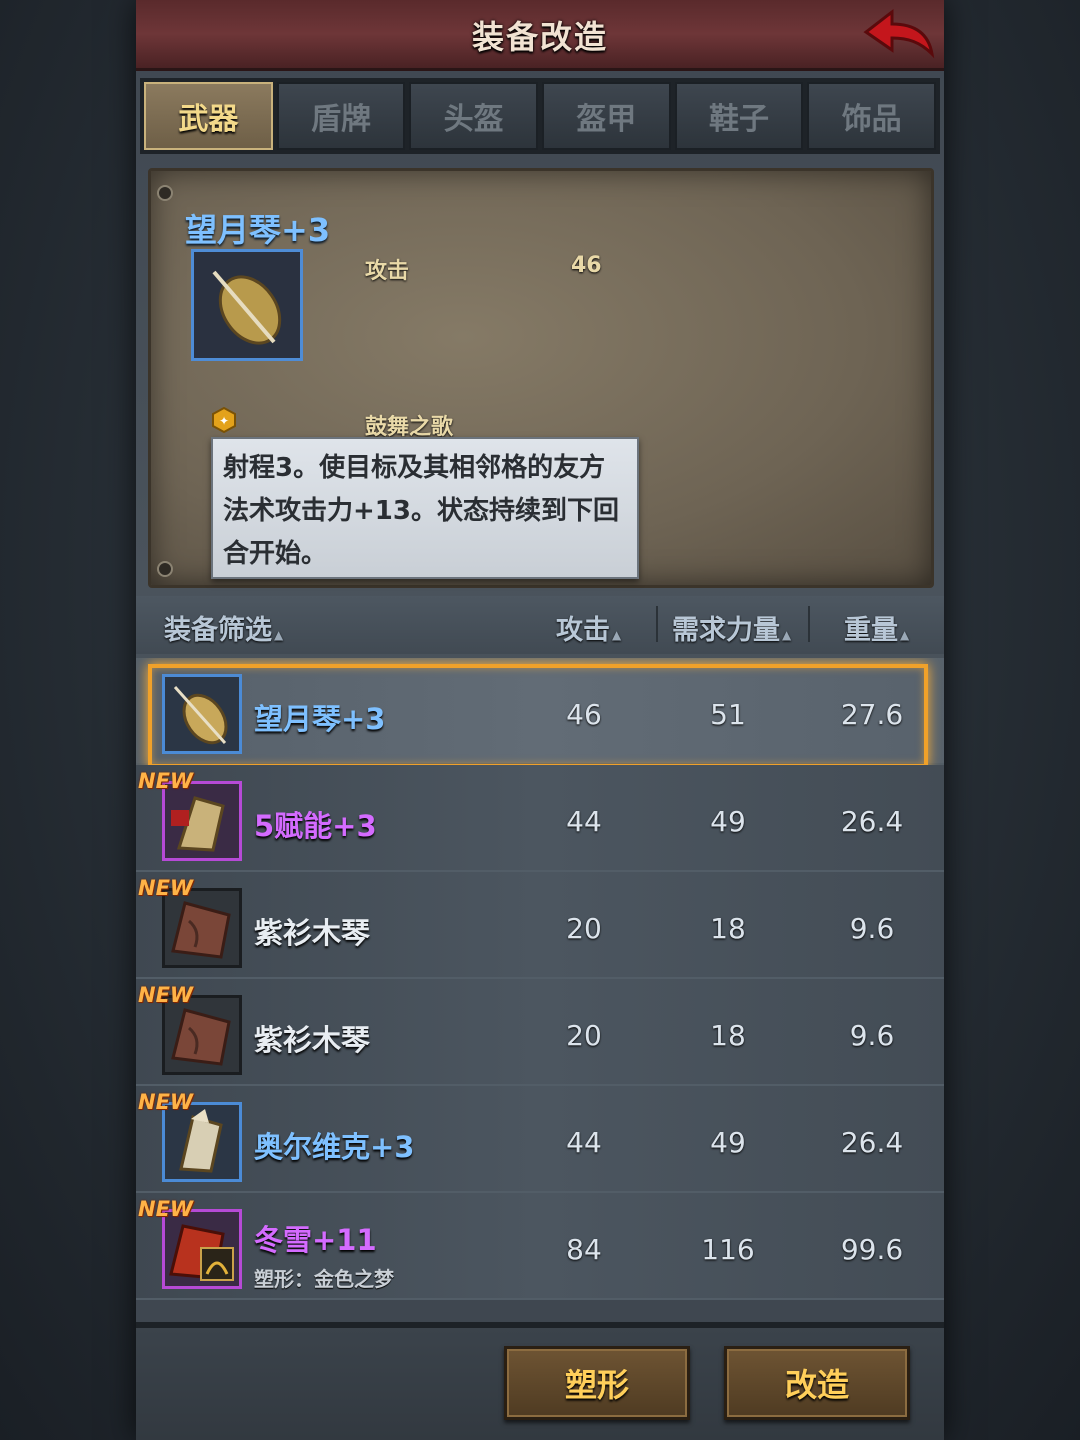  I want to click on back-button, so click(900, 33).